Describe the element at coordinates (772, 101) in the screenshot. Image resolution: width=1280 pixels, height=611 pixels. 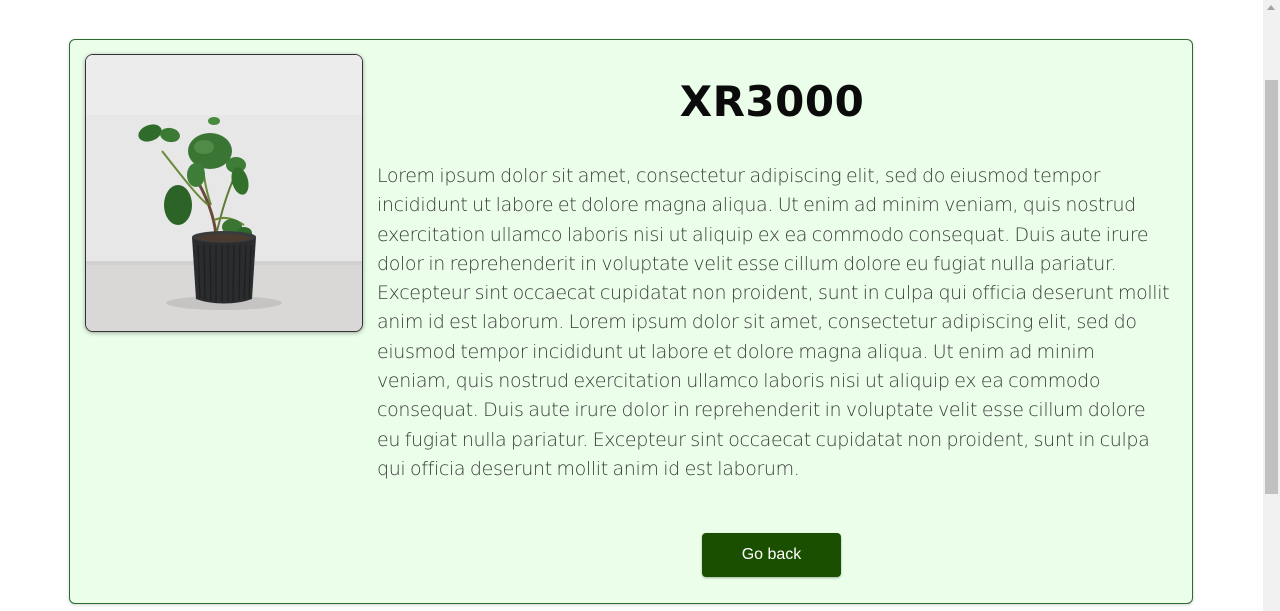
I see `product-title: XR3000` at that location.